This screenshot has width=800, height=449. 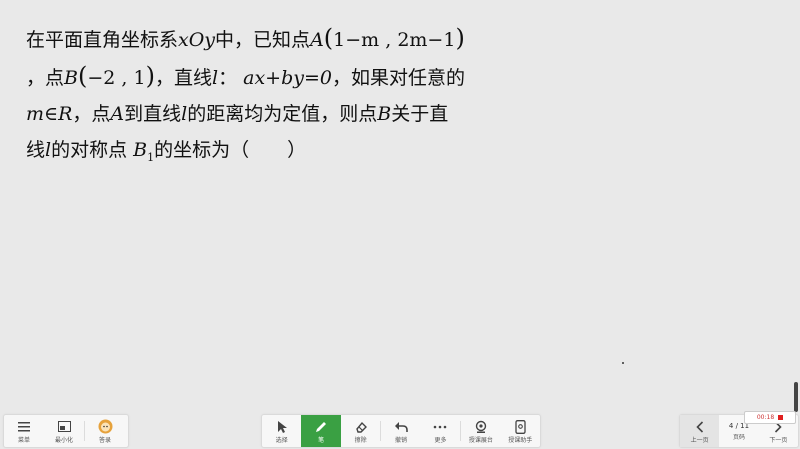 I want to click on minimize-button: 最小化, so click(x=64, y=431).